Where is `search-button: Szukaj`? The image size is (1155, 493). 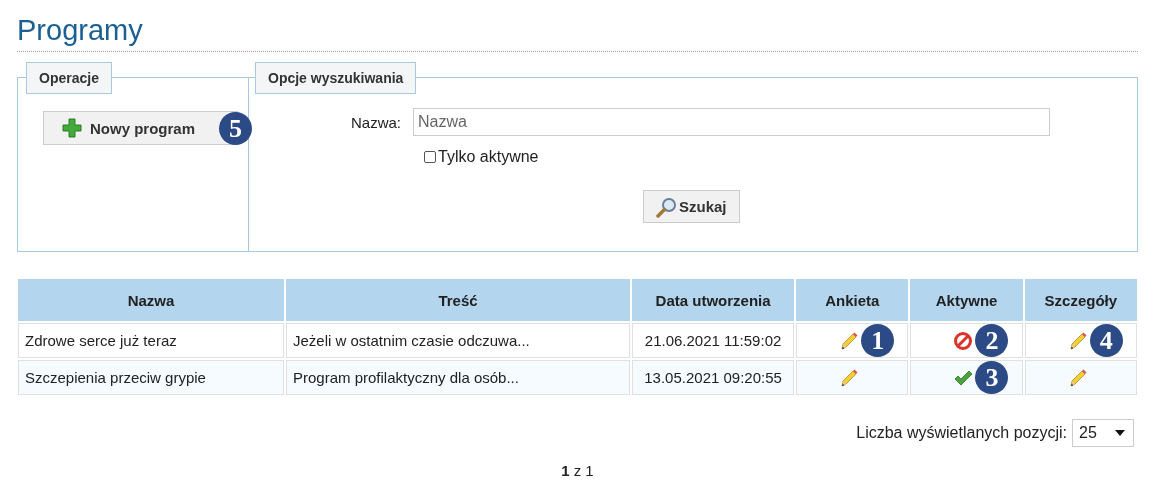 search-button: Szukaj is located at coordinates (691, 206).